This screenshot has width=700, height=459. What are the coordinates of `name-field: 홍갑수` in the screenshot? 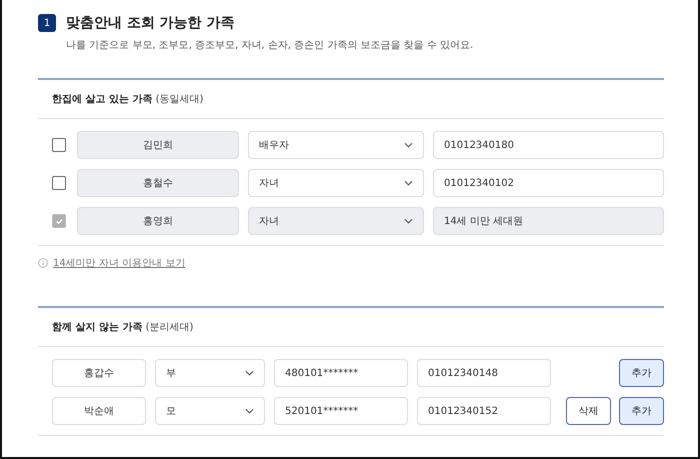 It's located at (99, 373).